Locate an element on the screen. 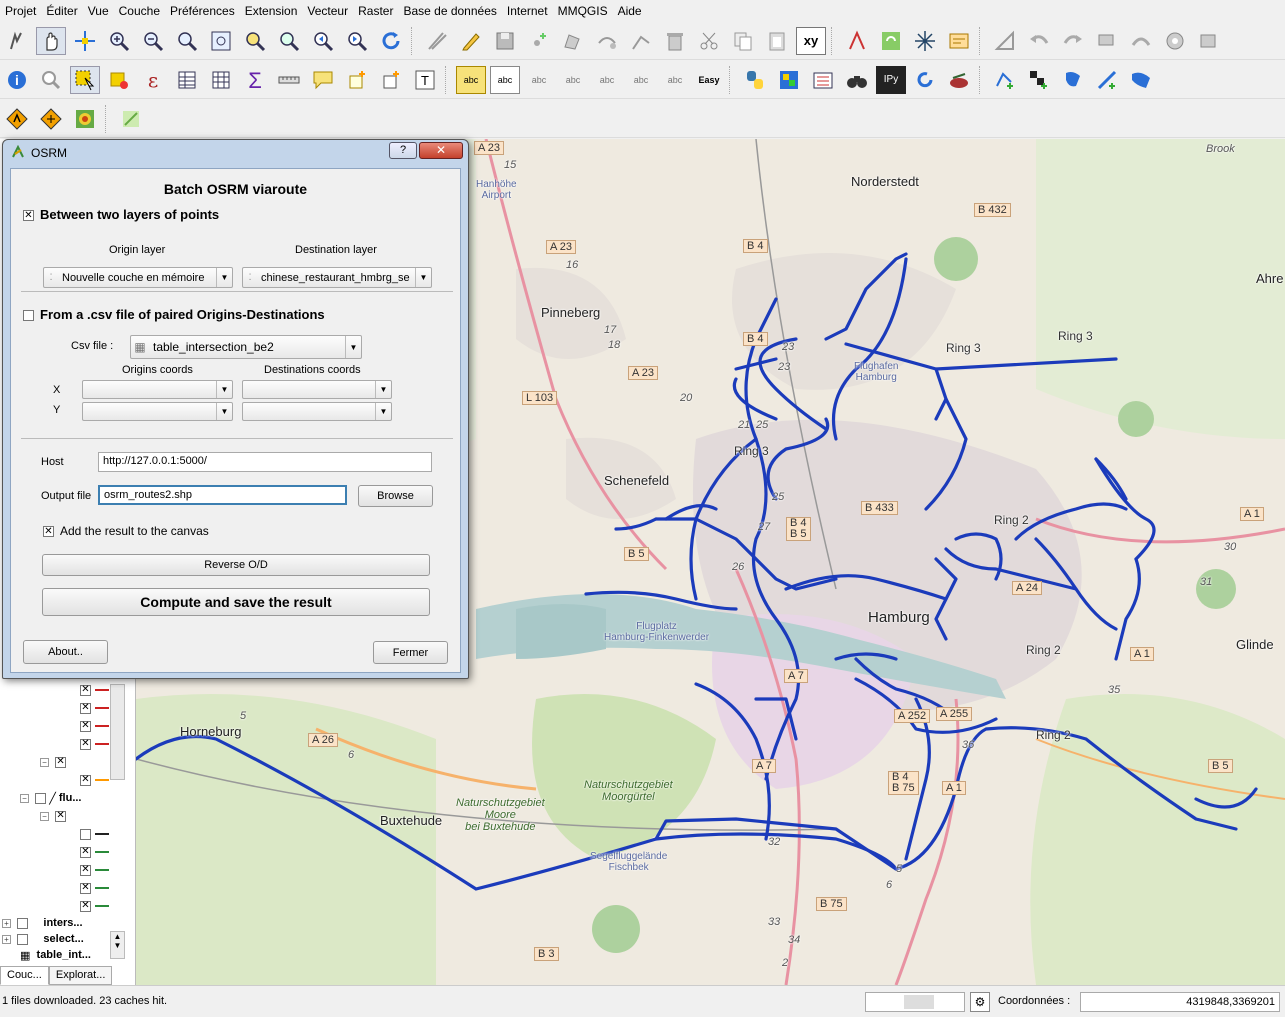  zoom-native-icon is located at coordinates (187, 41).